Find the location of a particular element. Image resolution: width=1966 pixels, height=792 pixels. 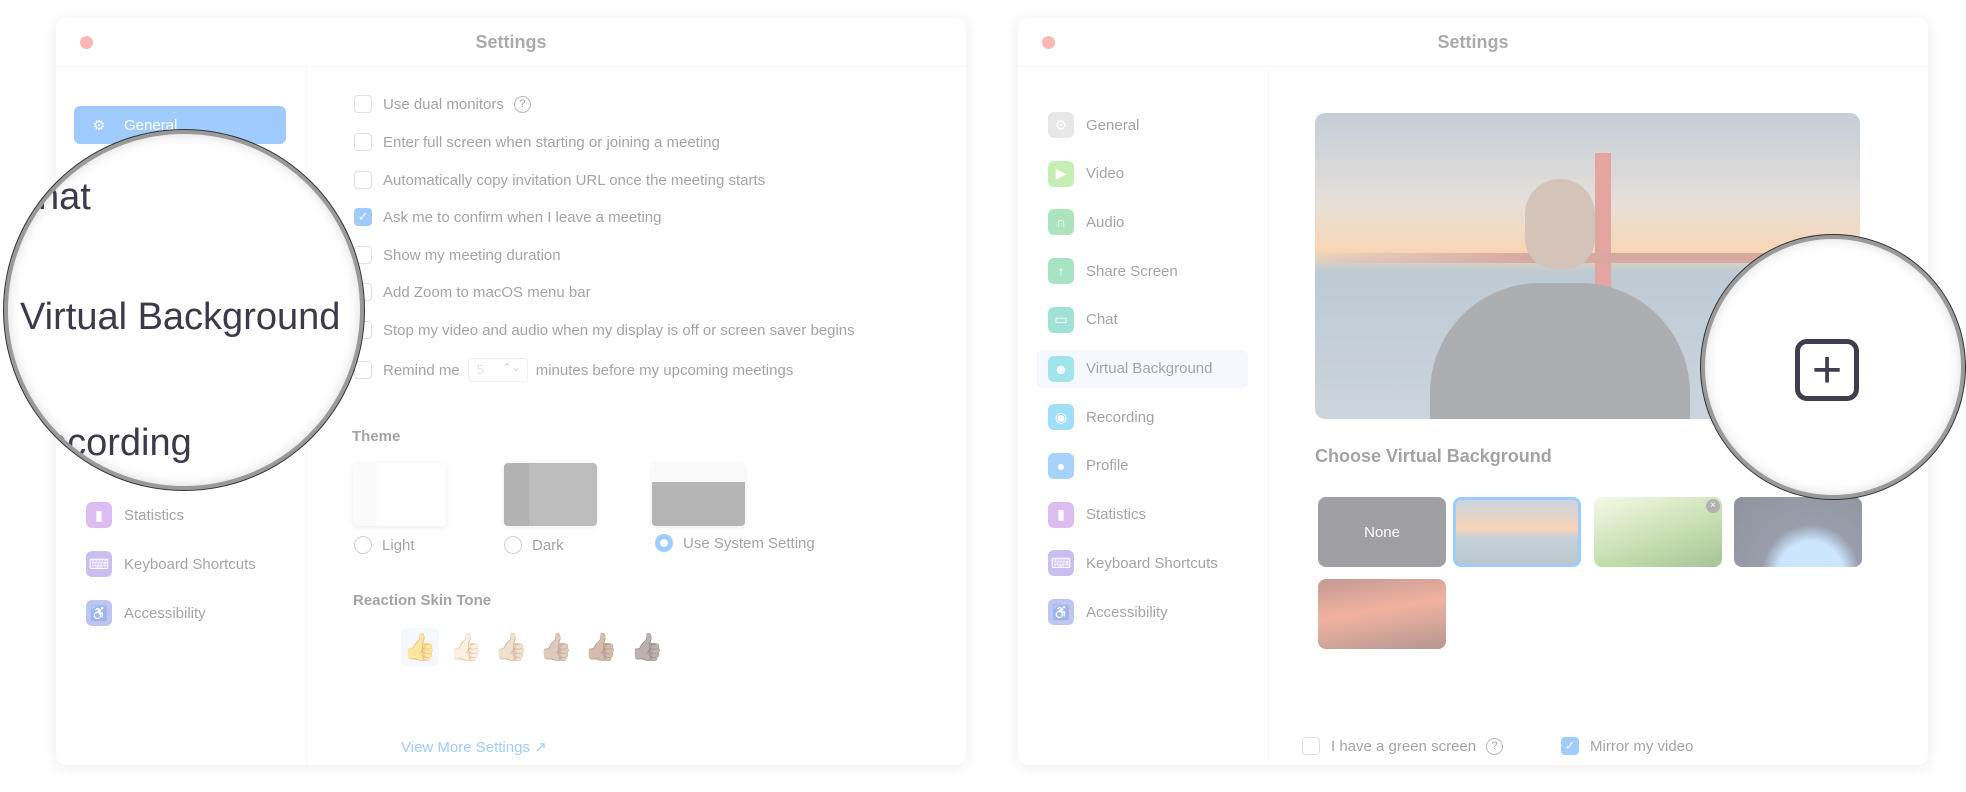

sidebar-item-profile: ● Profile is located at coordinates (1142, 466).